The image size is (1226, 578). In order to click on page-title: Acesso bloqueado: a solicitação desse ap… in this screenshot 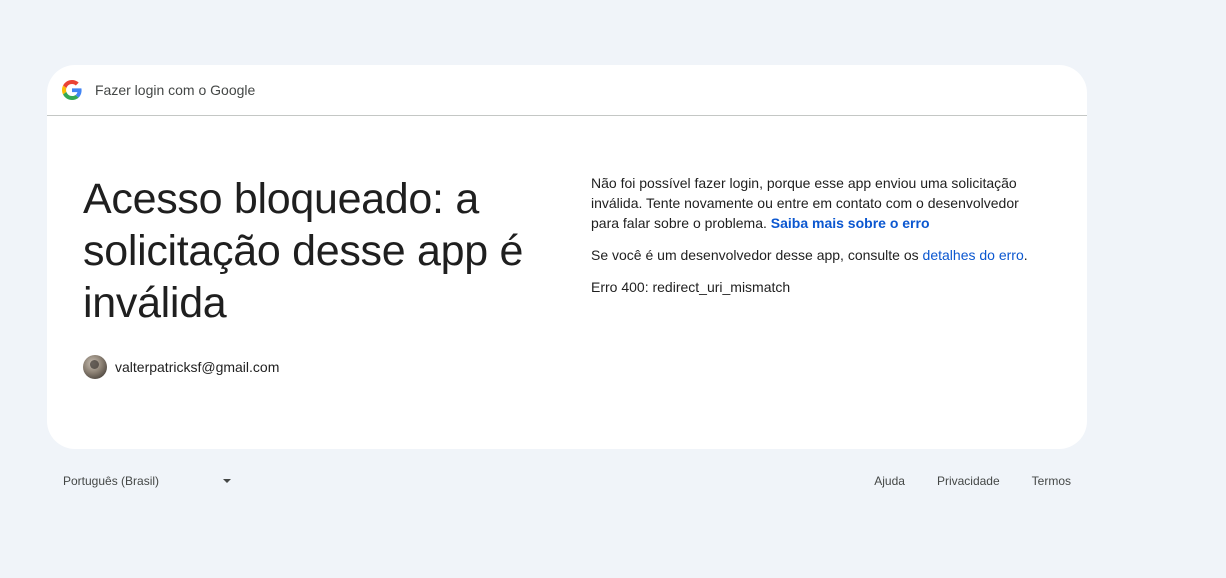, I will do `click(303, 251)`.